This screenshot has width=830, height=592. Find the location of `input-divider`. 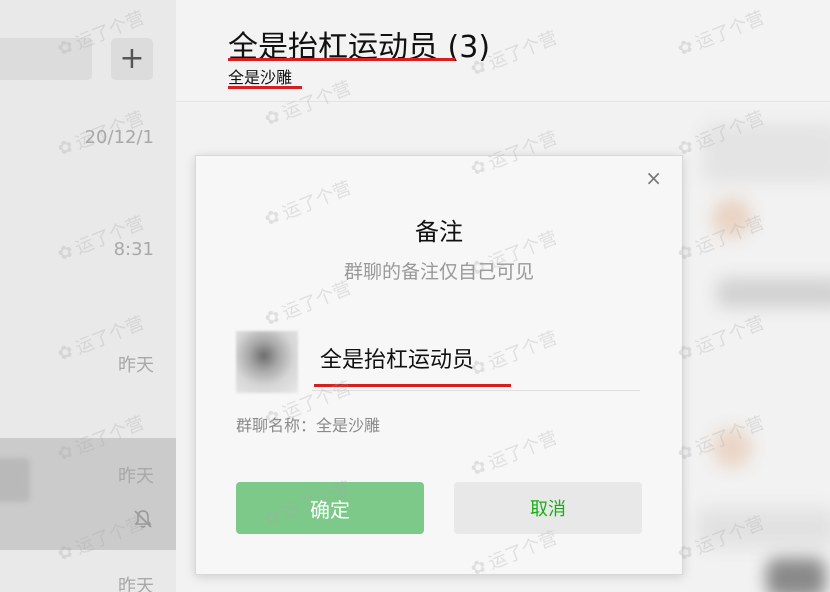

input-divider is located at coordinates (476, 390).